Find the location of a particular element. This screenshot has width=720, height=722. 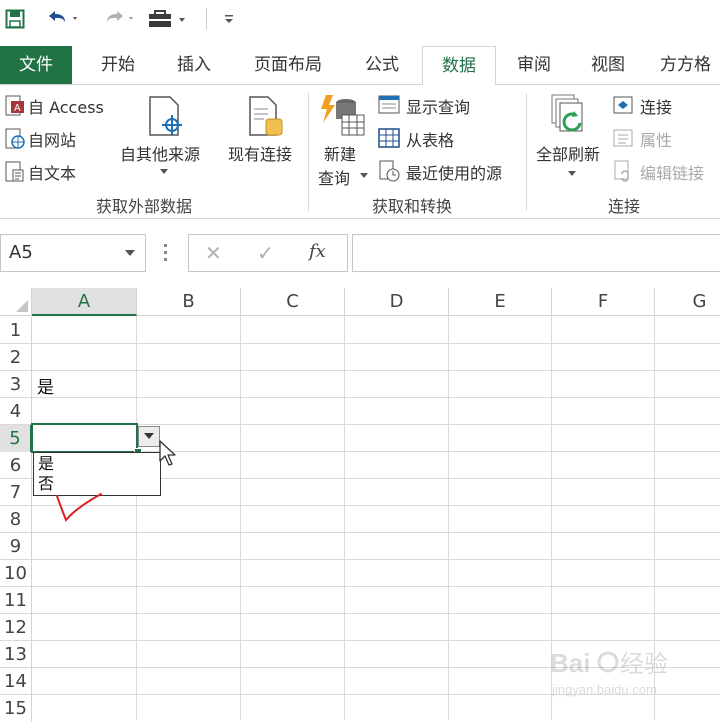

mouse-pointer-icon is located at coordinates (167, 453).